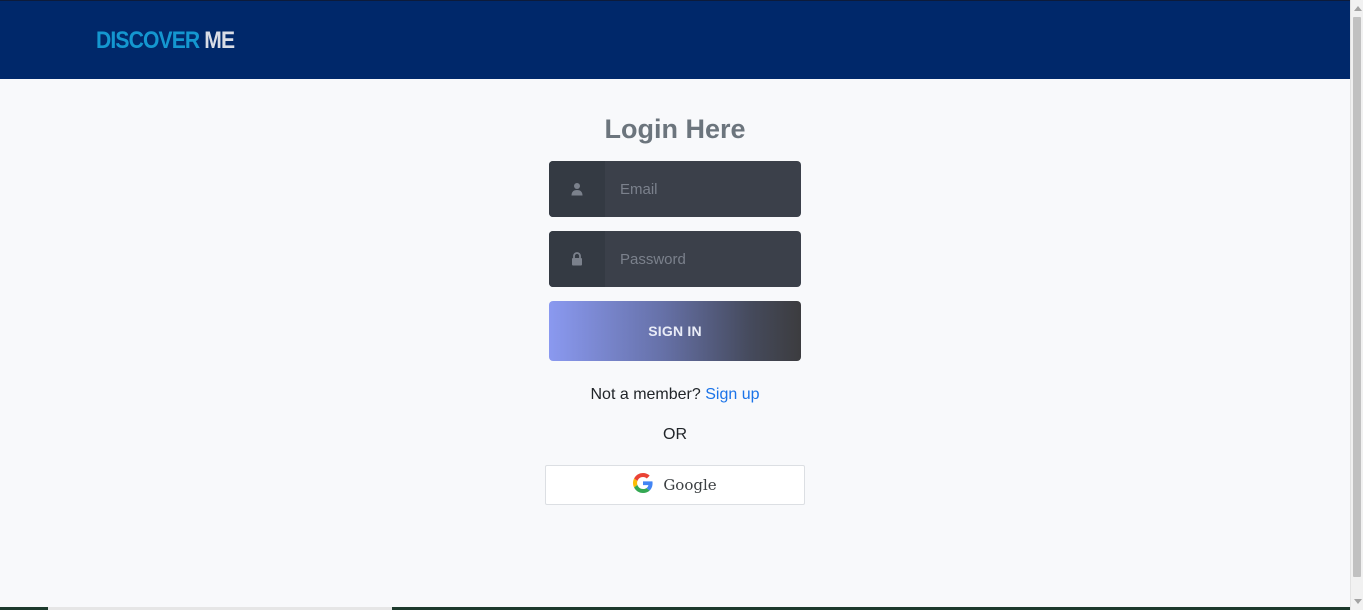 The width and height of the screenshot is (1363, 610). Describe the element at coordinates (675, 331) in the screenshot. I see `sign-in-button: SIGN IN` at that location.